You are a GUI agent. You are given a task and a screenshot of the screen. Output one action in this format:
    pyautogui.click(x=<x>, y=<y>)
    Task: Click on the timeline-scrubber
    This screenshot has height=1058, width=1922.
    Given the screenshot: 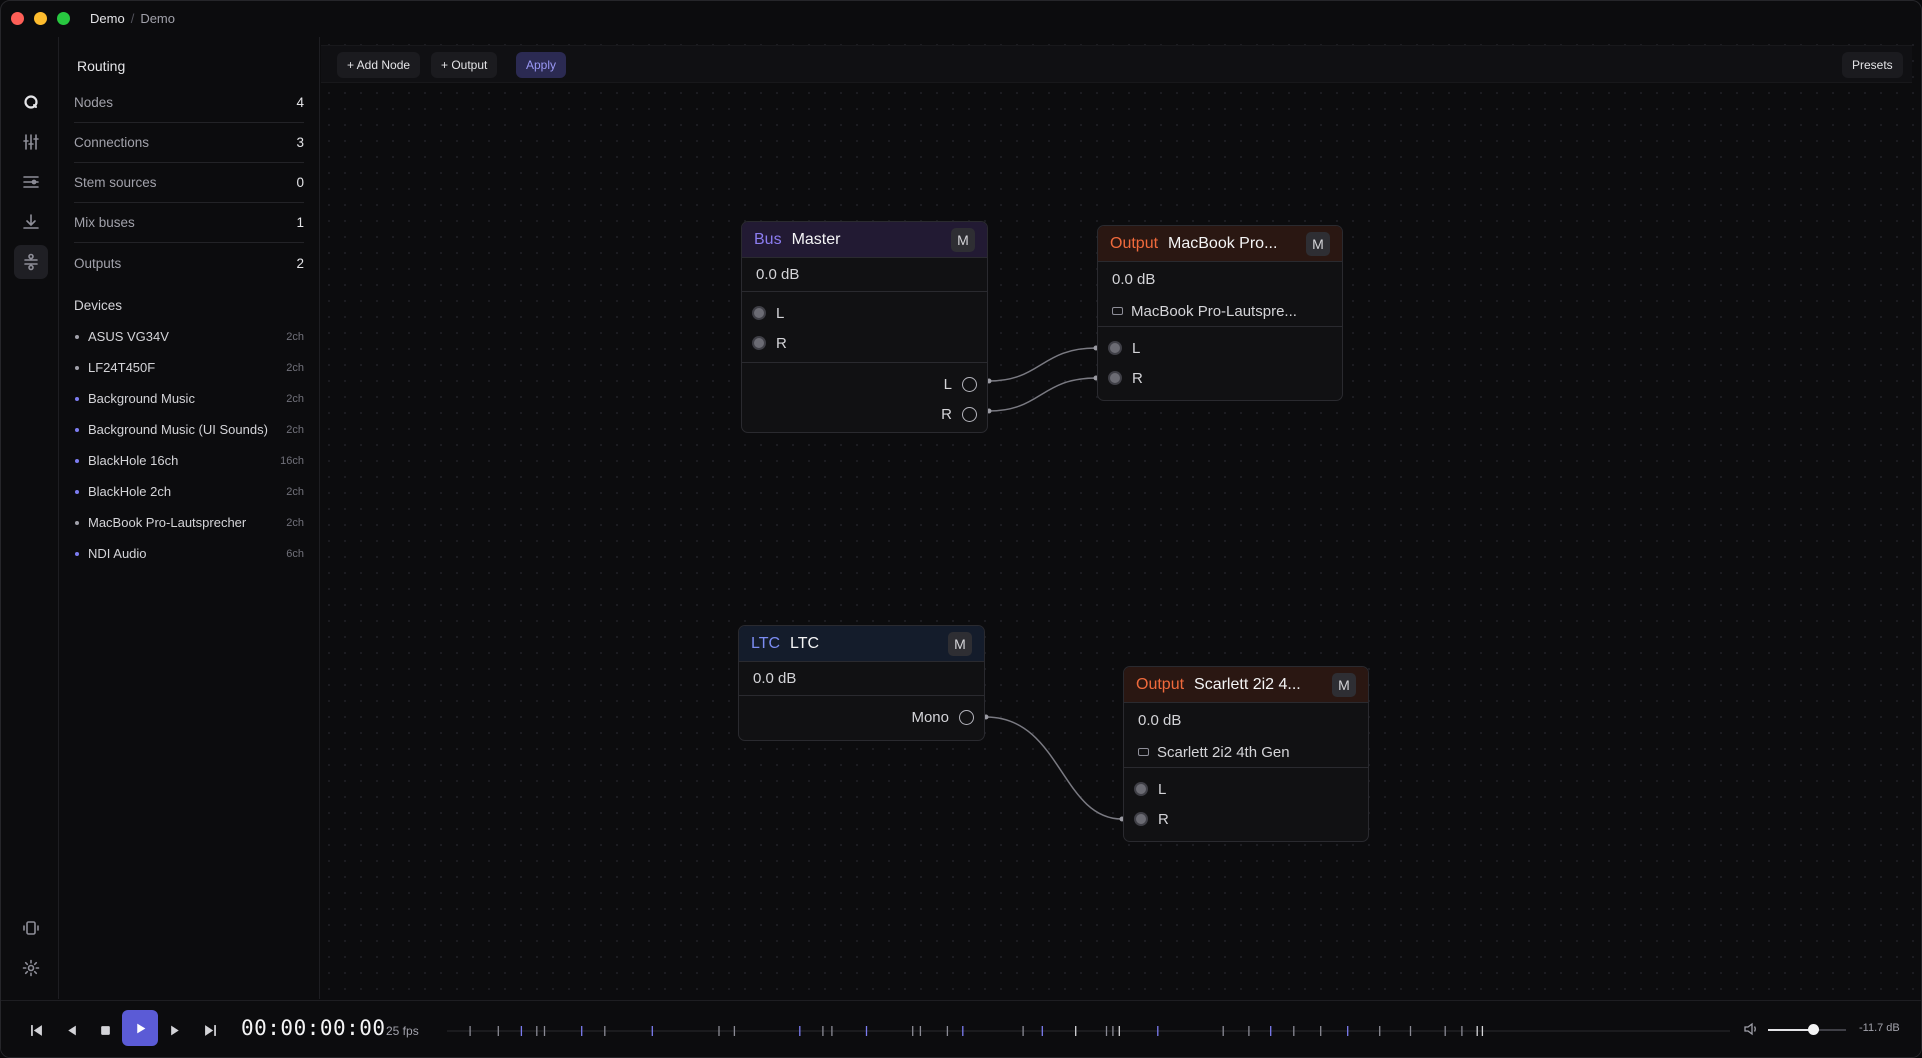 What is the action you would take?
    pyautogui.click(x=1088, y=1031)
    